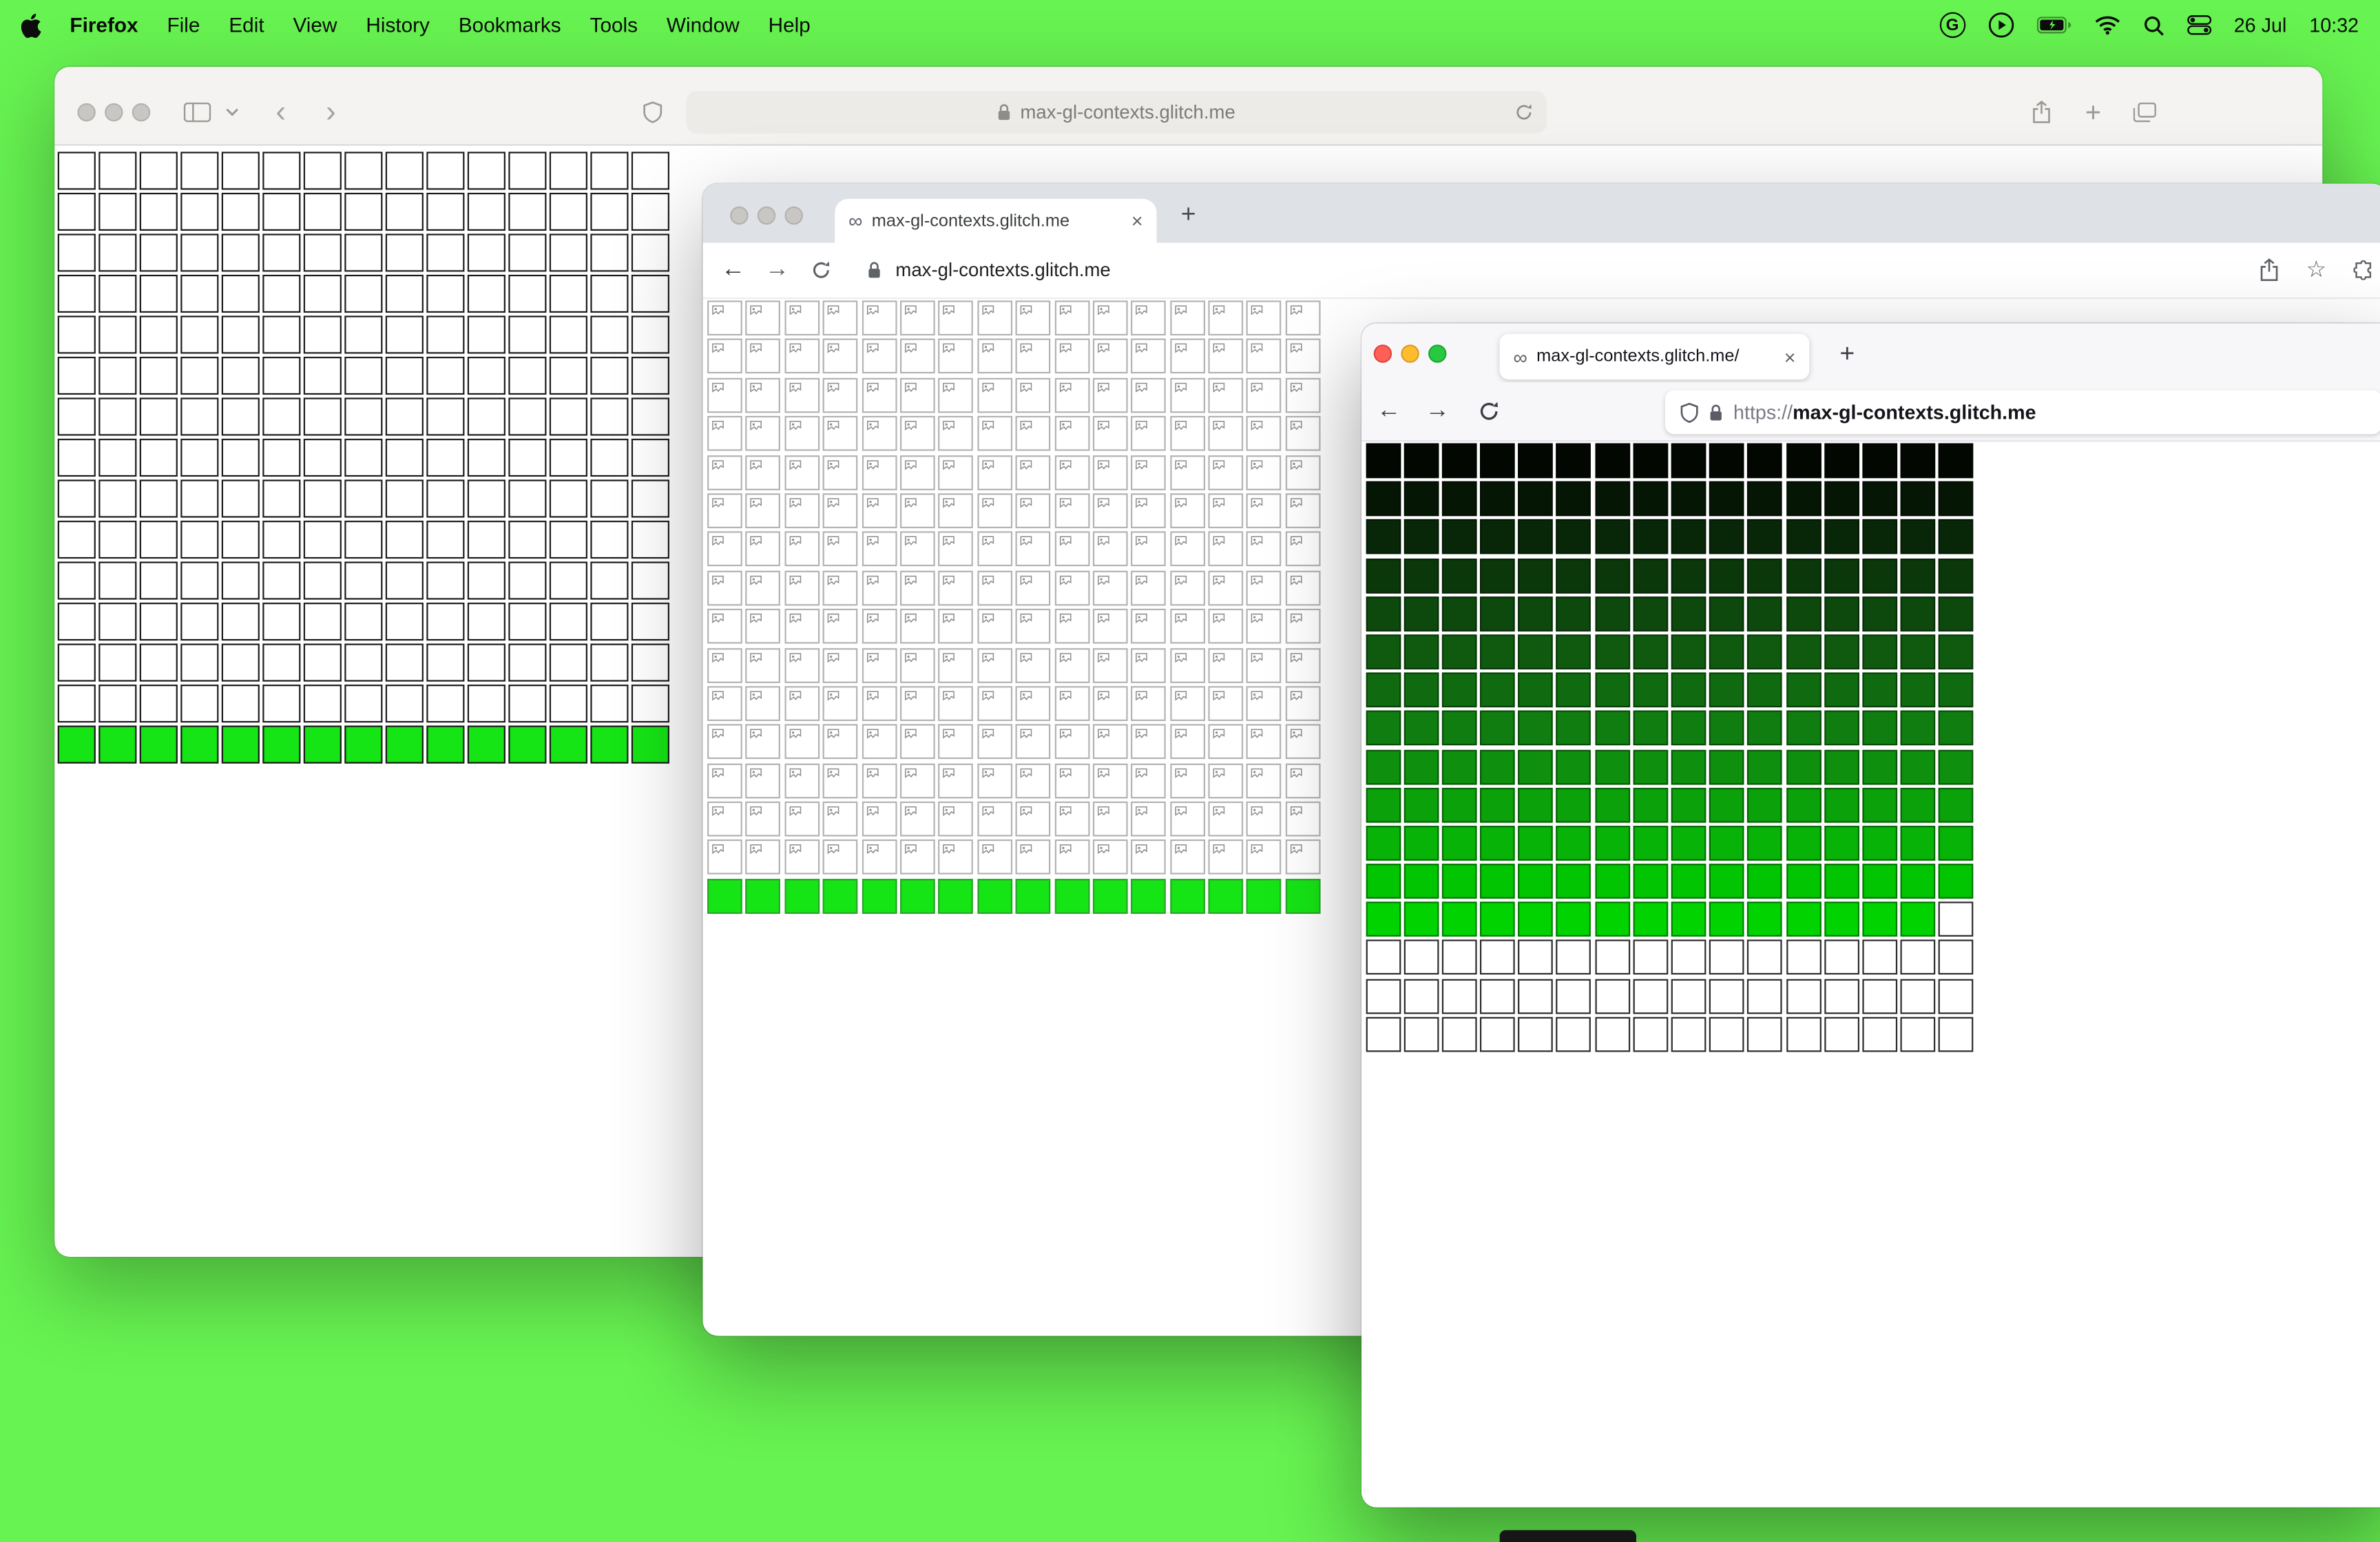 The image size is (2380, 1542). I want to click on sidebar-toggle-icon, so click(197, 112).